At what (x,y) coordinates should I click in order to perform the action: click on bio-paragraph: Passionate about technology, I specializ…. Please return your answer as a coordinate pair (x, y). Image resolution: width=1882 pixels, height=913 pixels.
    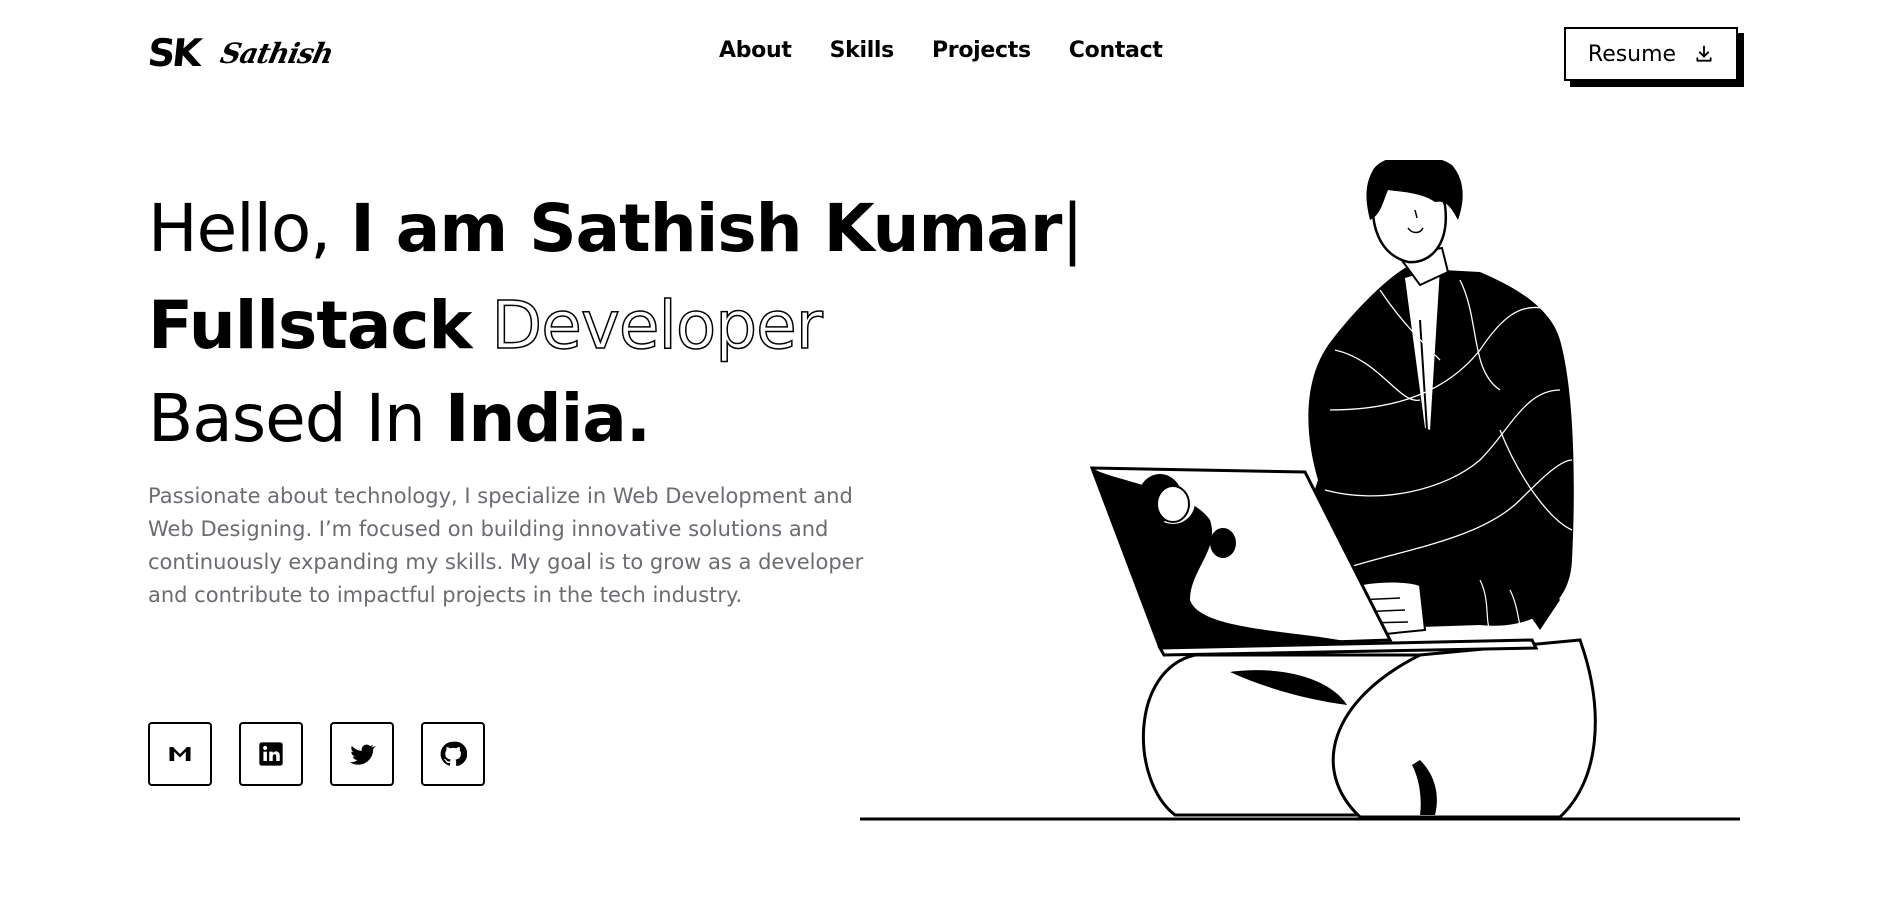
    Looking at the image, I should click on (506, 545).